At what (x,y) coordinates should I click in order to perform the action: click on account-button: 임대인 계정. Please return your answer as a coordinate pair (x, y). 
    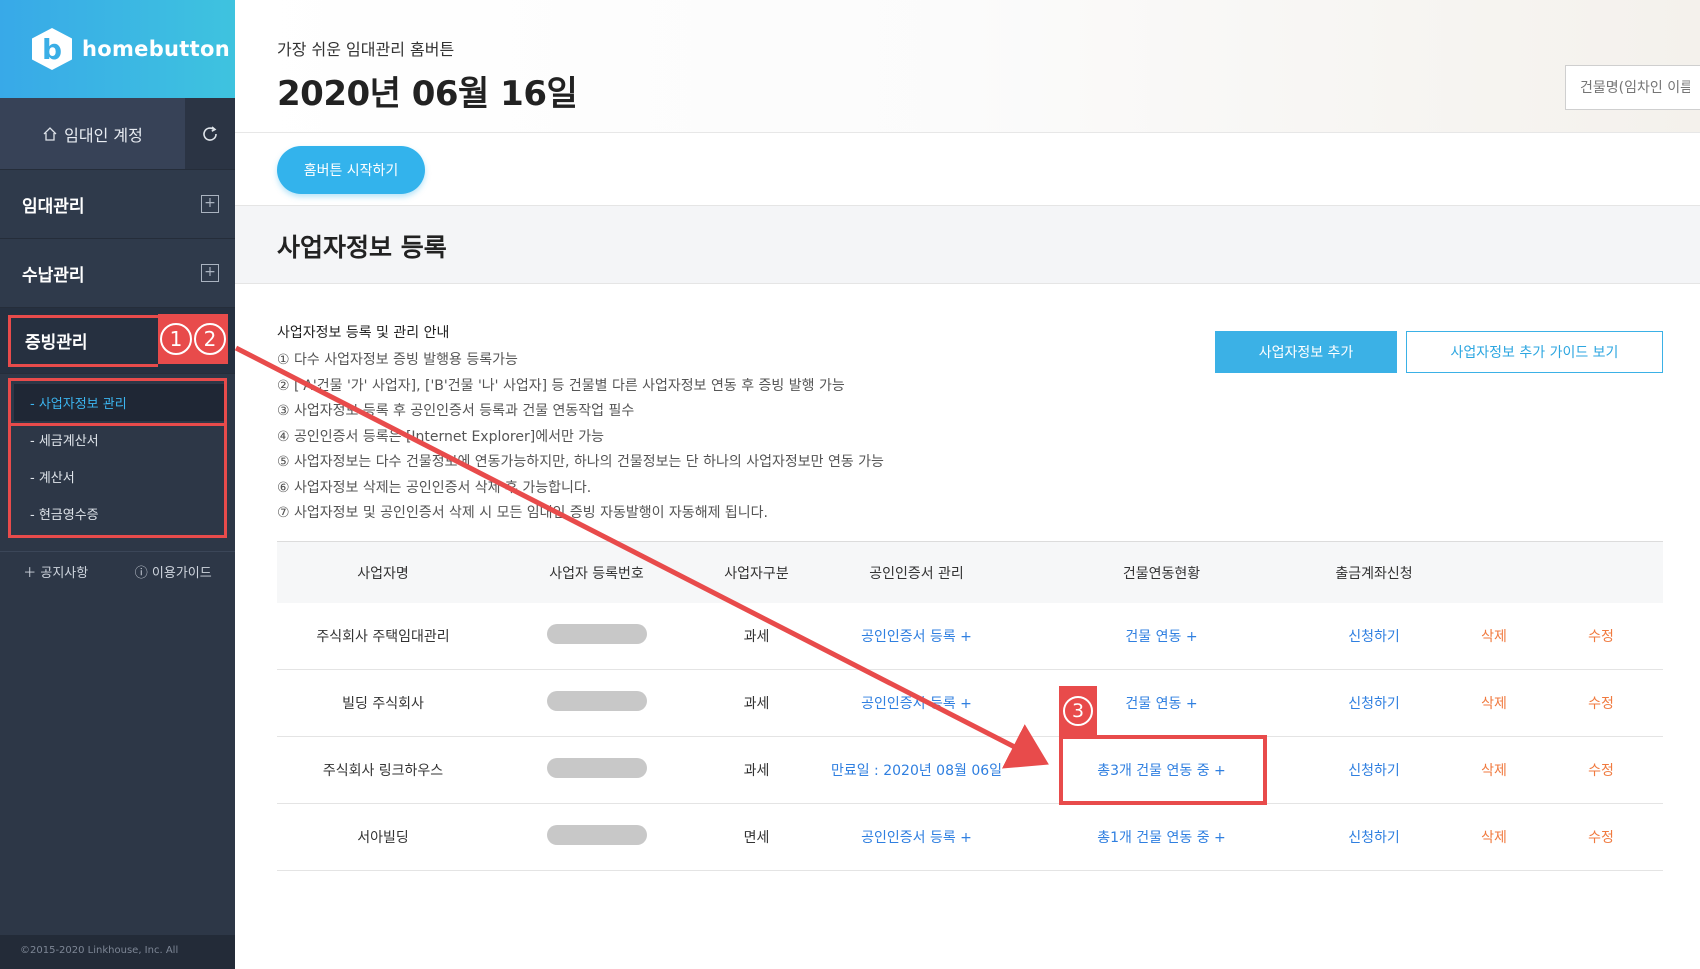
    Looking at the image, I should click on (92, 133).